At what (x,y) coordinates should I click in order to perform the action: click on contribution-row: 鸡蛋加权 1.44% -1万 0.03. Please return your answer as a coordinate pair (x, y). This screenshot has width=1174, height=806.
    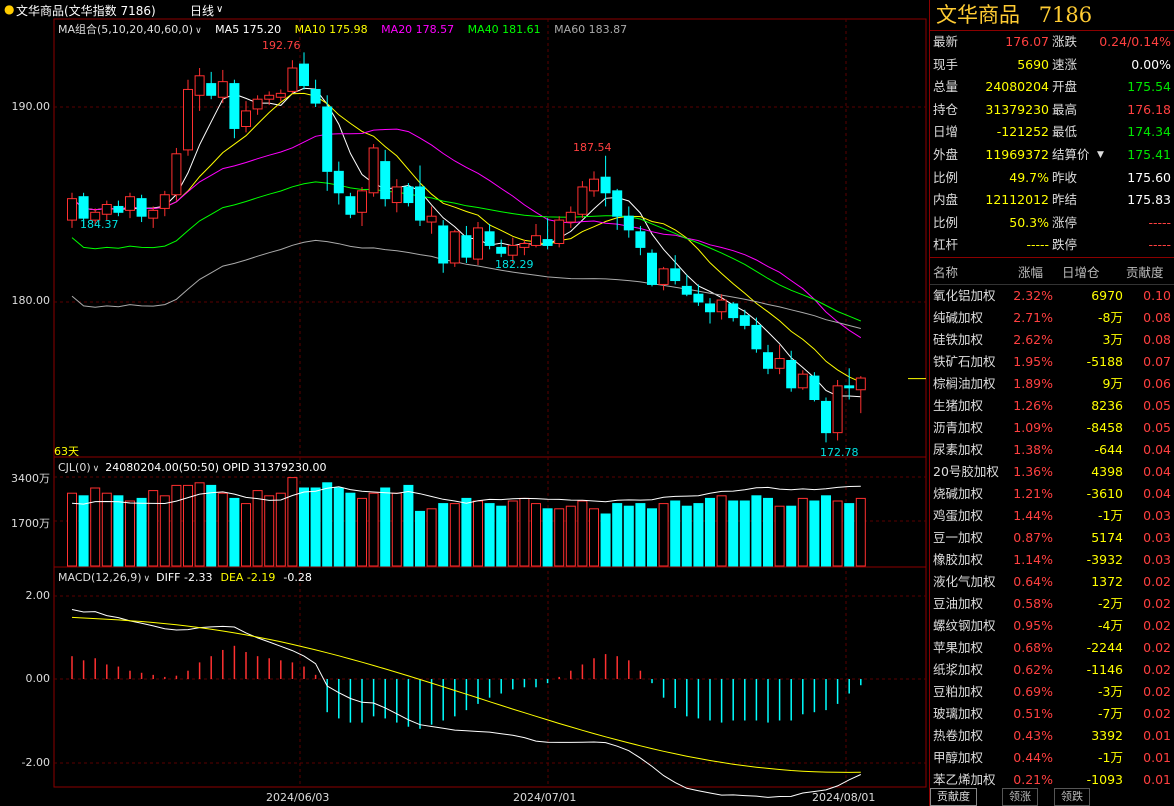
    Looking at the image, I should click on (1052, 516).